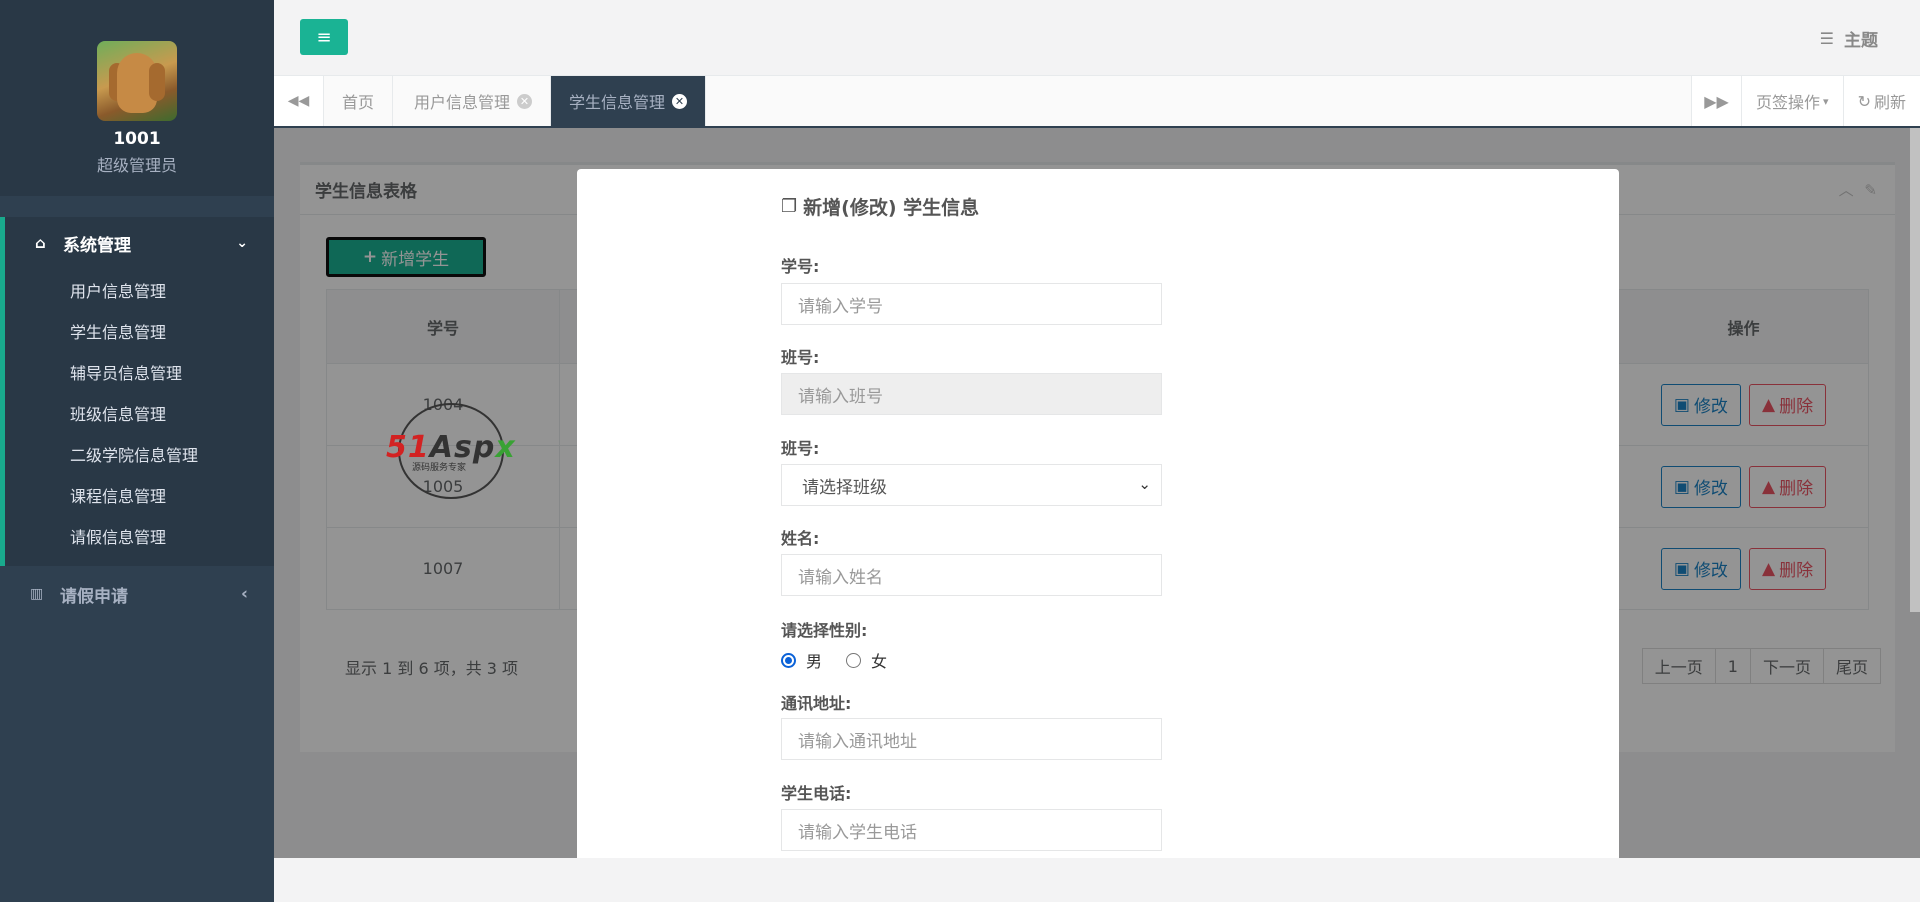 The image size is (1920, 902). Describe the element at coordinates (971, 830) in the screenshot. I see `phone-input: 请输入学生电话` at that location.